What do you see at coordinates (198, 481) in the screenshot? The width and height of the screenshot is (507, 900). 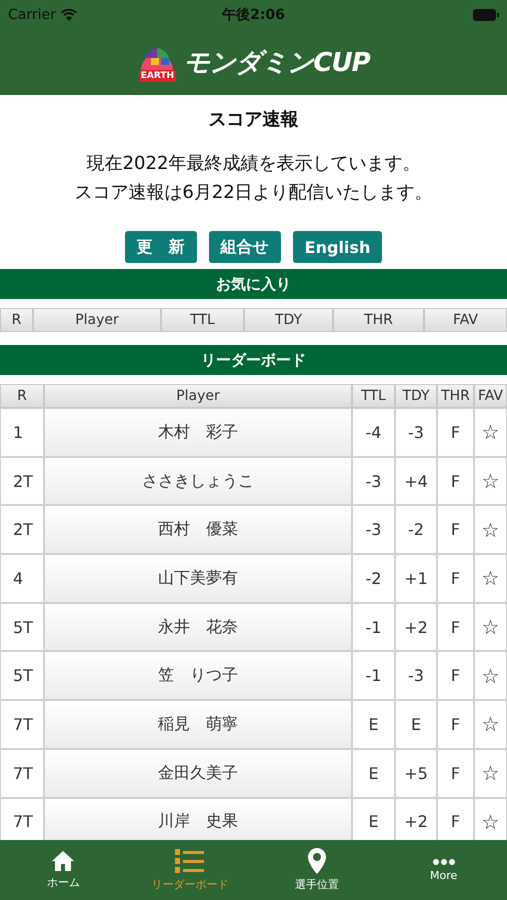 I see `player-cell: ささきしょうこ` at bounding box center [198, 481].